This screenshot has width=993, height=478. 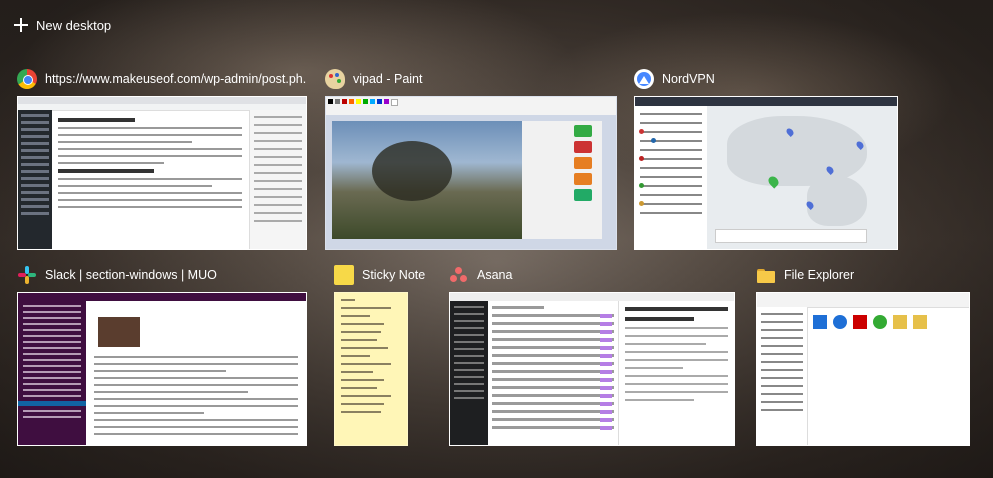 I want to click on window-header: NordVPN, so click(x=766, y=79).